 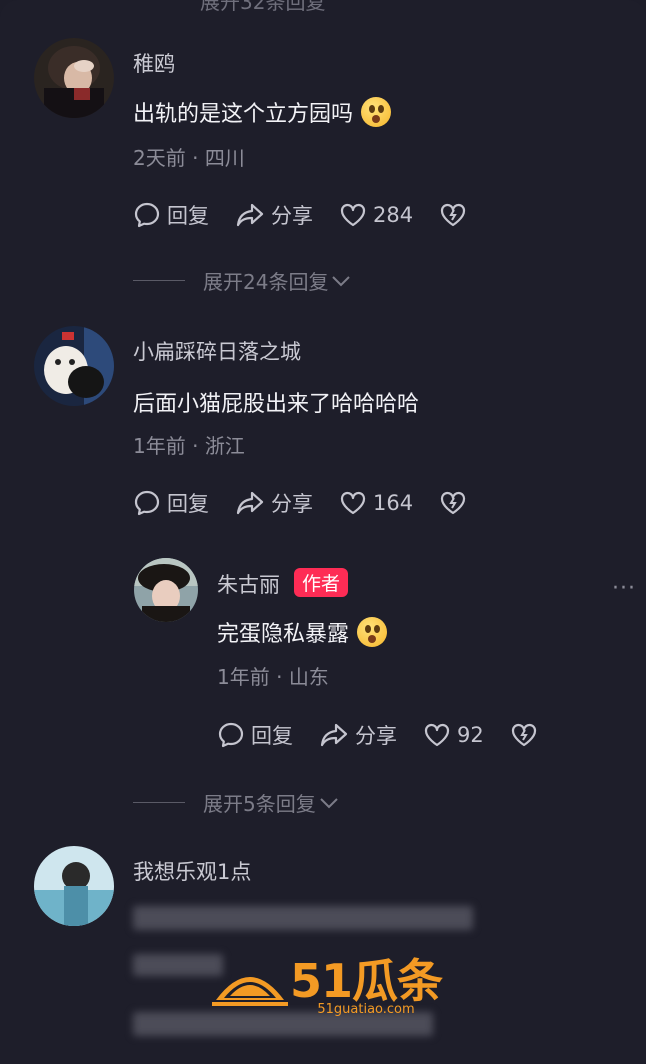 What do you see at coordinates (159, 158) in the screenshot?
I see `comment-time: 2天前` at bounding box center [159, 158].